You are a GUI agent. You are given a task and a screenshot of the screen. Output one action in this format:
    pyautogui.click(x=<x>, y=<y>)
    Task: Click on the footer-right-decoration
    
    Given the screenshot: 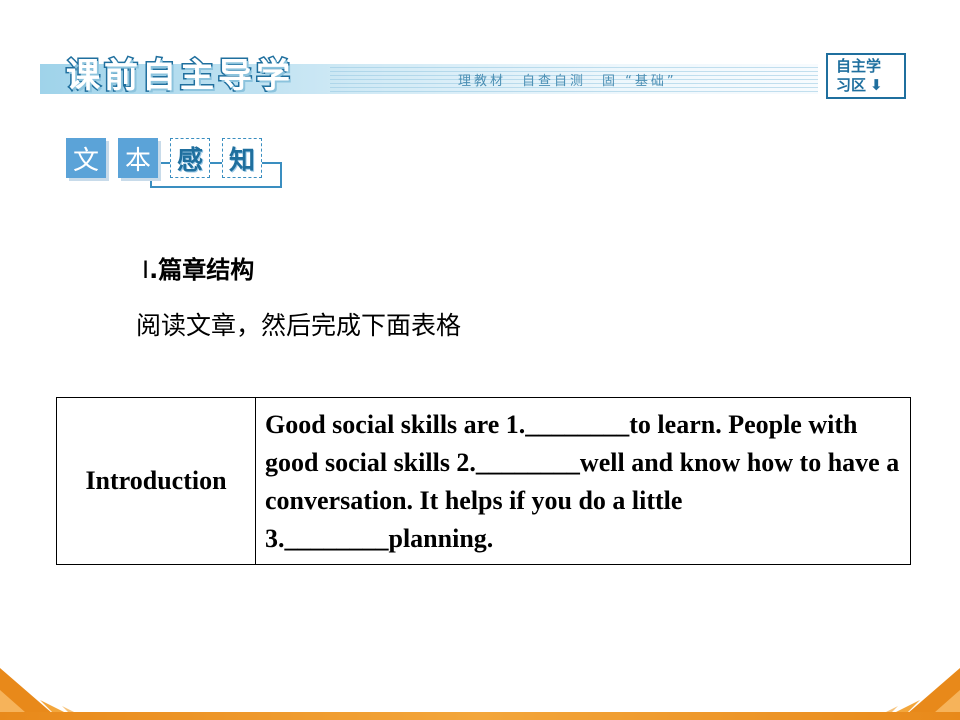 What is the action you would take?
    pyautogui.click(x=915, y=694)
    